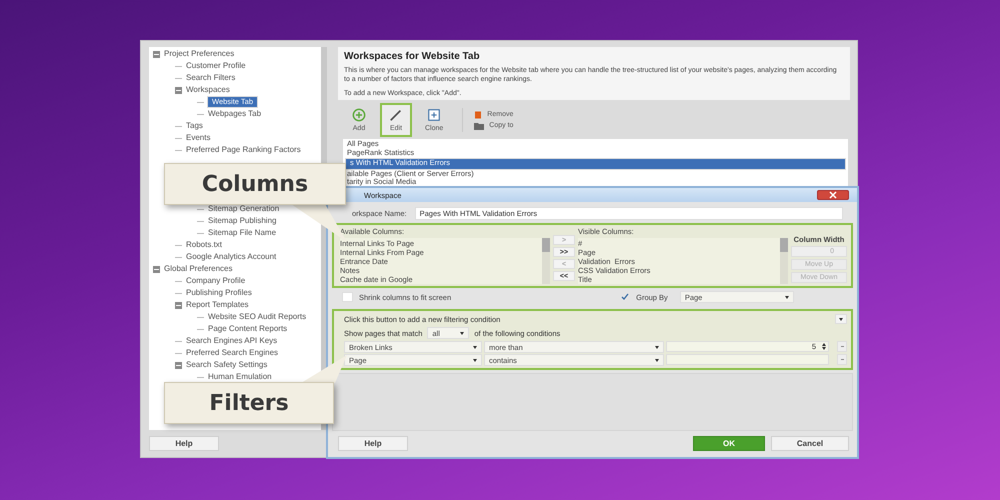 The height and width of the screenshot is (500, 1000). Describe the element at coordinates (219, 293) in the screenshot. I see `tree-item: Publishing Profiles` at that location.